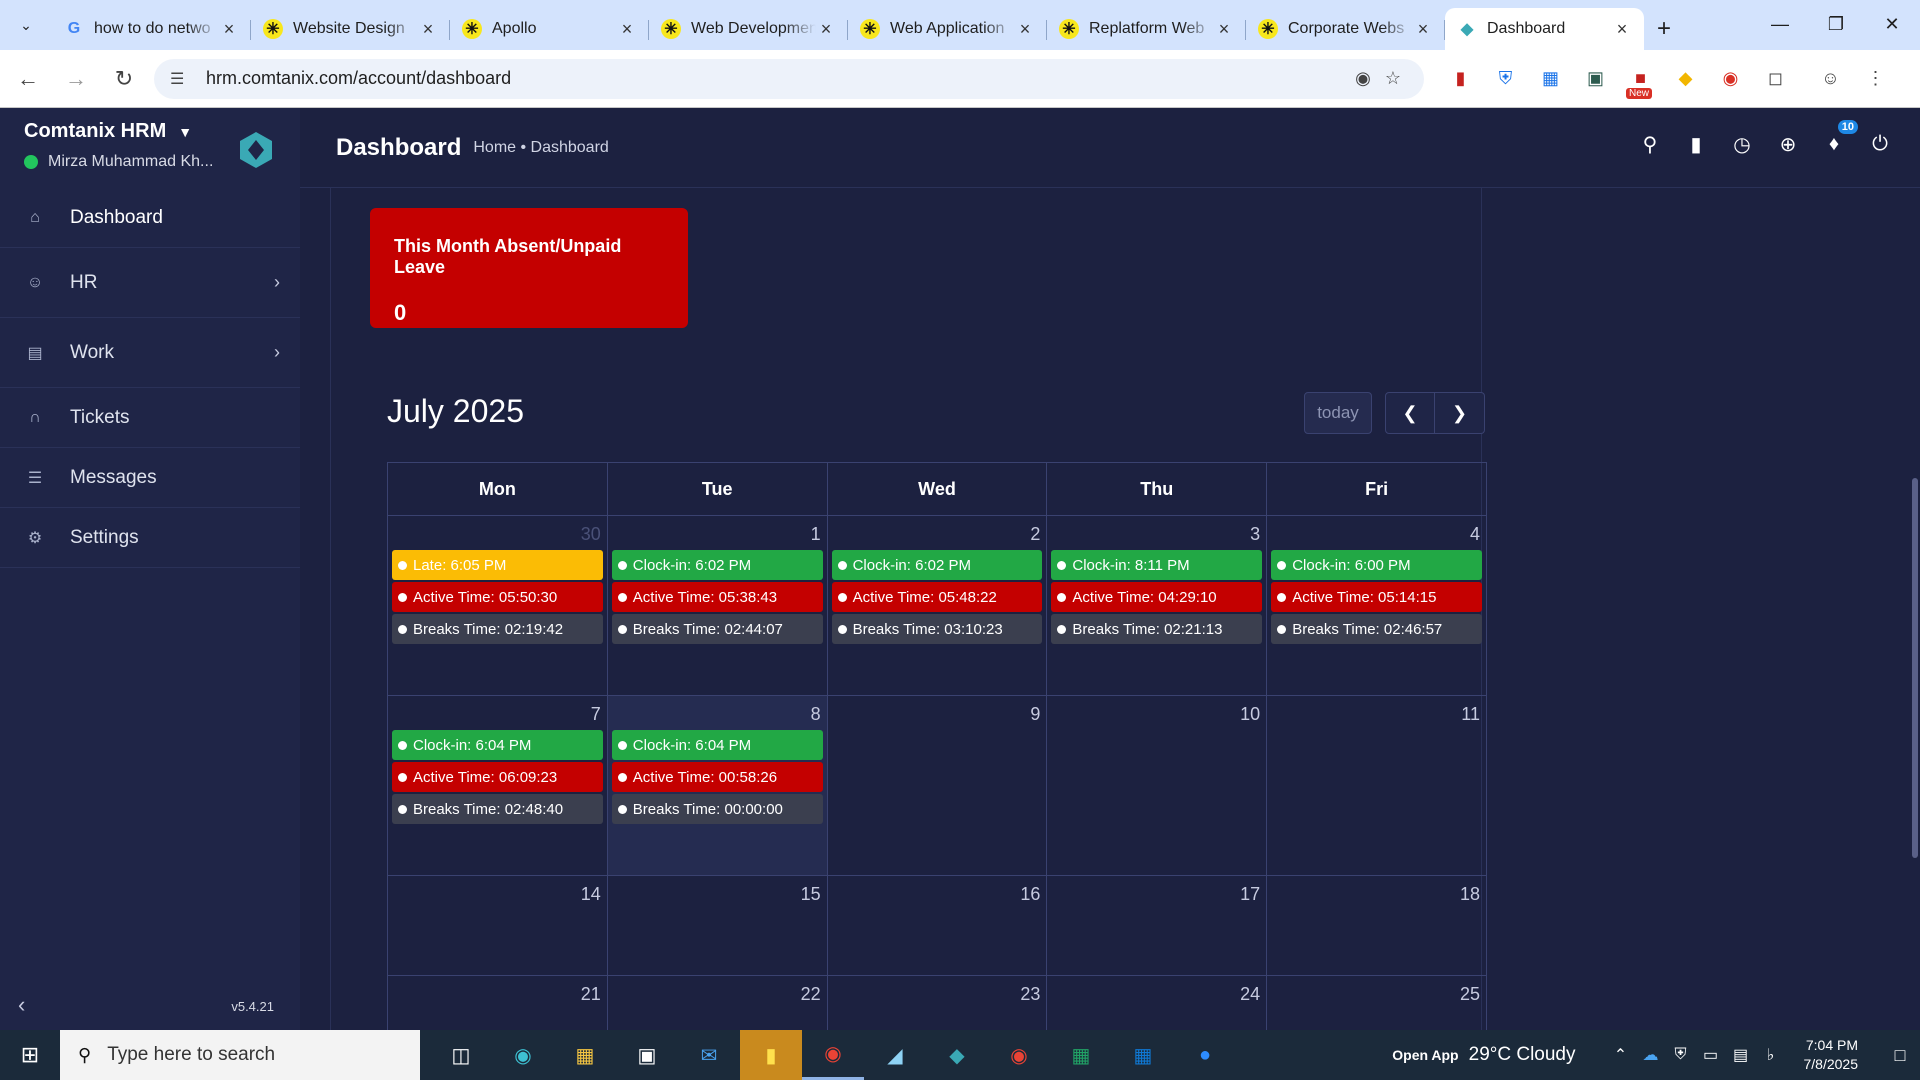  I want to click on browser-tab: Ghow to do netwo ×, so click(151, 29).